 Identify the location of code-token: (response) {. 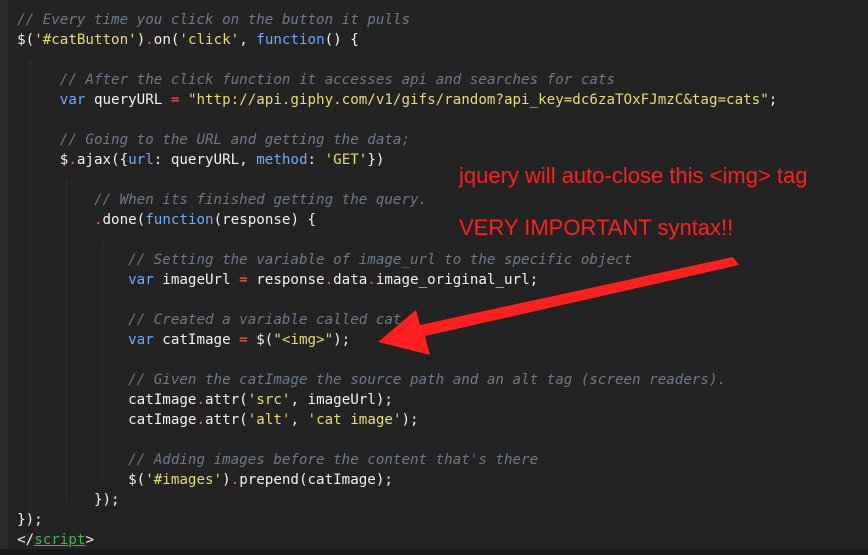
(265, 220).